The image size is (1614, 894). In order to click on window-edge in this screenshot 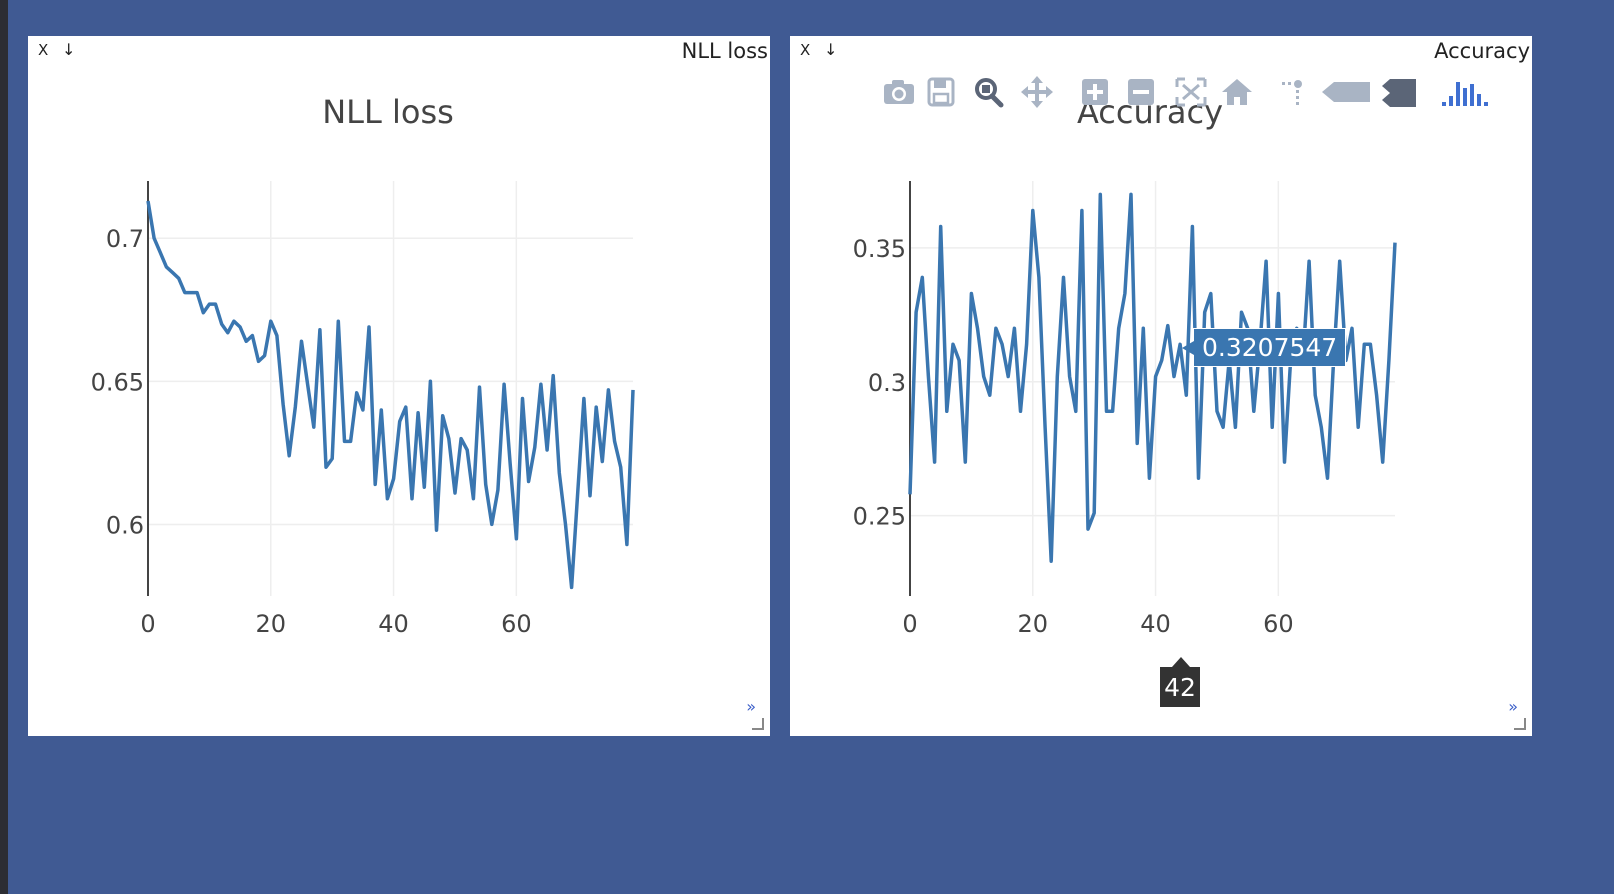, I will do `click(4, 447)`.